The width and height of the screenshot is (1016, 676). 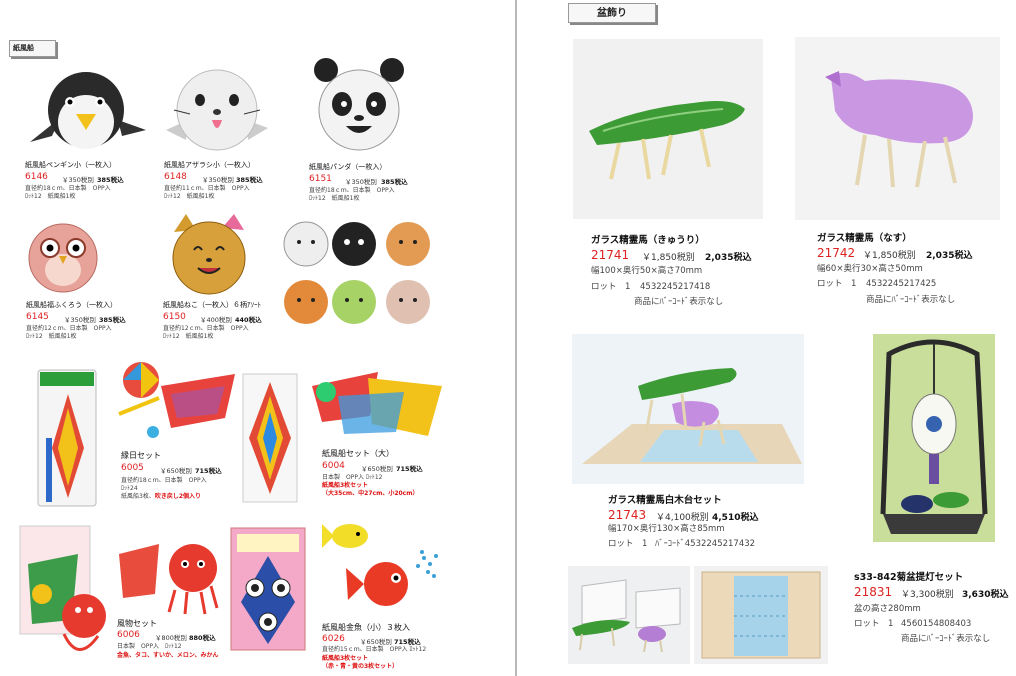 I want to click on price-in: 880税込, so click(x=202, y=638).